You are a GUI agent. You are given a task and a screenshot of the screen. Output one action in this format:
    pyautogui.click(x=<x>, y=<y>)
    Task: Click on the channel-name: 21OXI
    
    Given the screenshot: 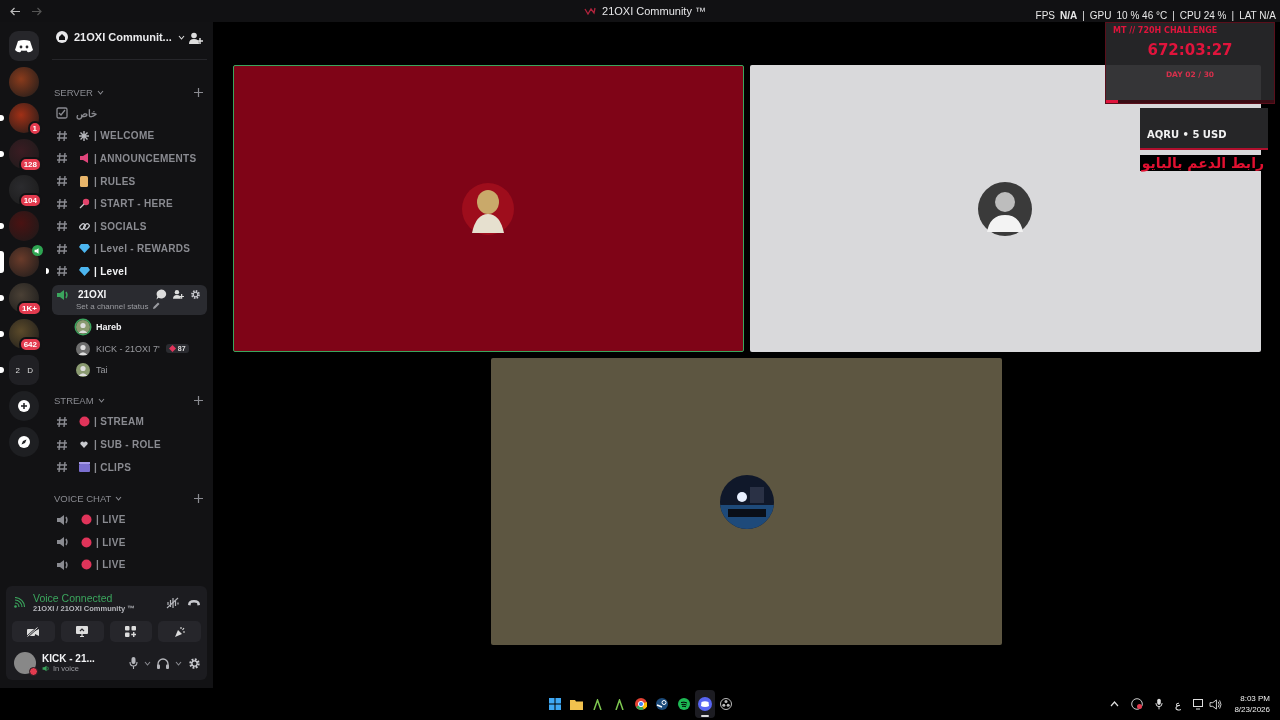 What is the action you would take?
    pyautogui.click(x=92, y=295)
    